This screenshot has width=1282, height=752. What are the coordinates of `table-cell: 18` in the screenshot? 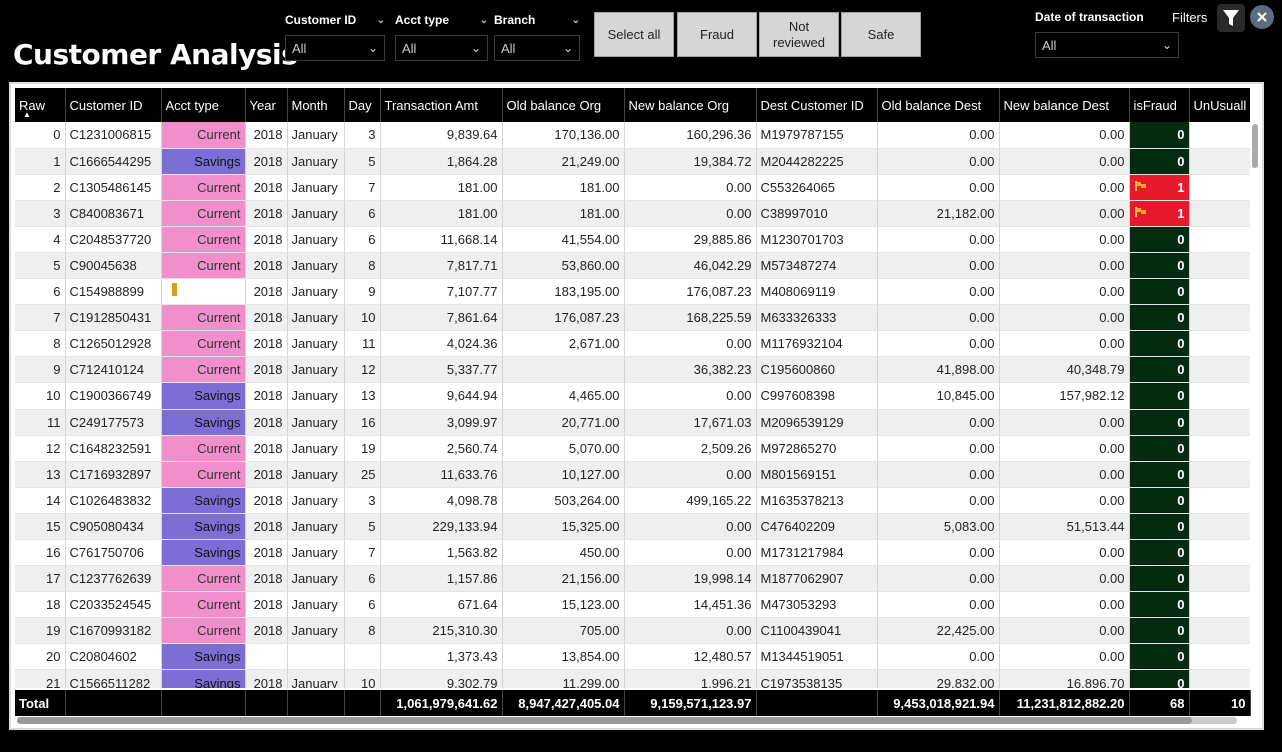 It's located at (40, 605).